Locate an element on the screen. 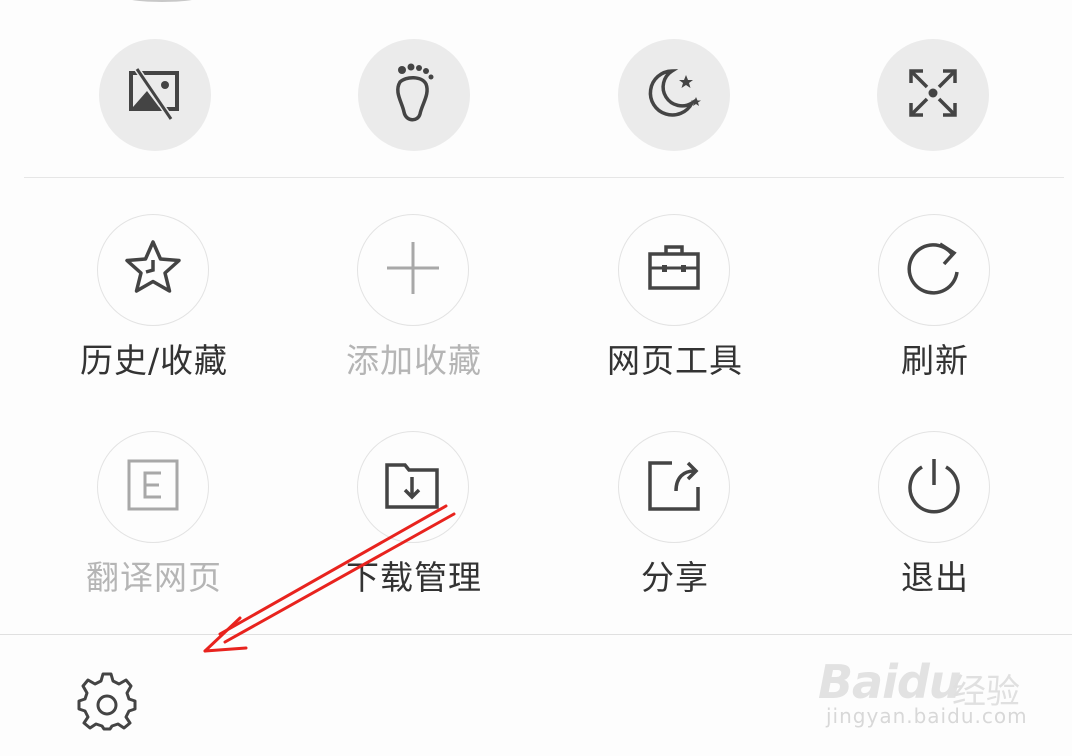  fullscreen-button is located at coordinates (933, 95).